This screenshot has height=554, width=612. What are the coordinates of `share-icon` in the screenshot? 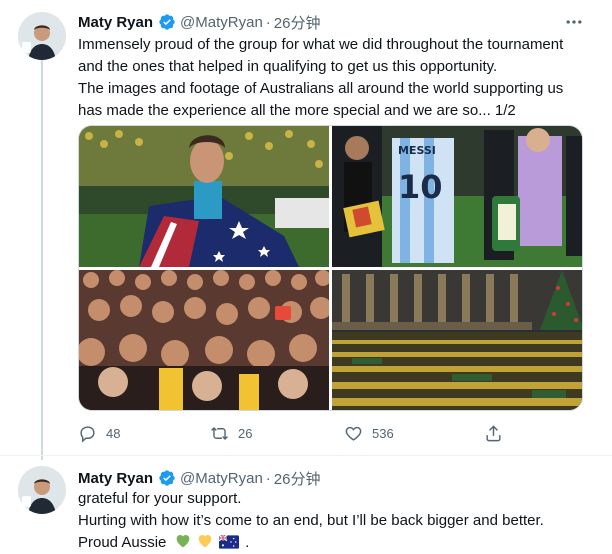 It's located at (493, 432).